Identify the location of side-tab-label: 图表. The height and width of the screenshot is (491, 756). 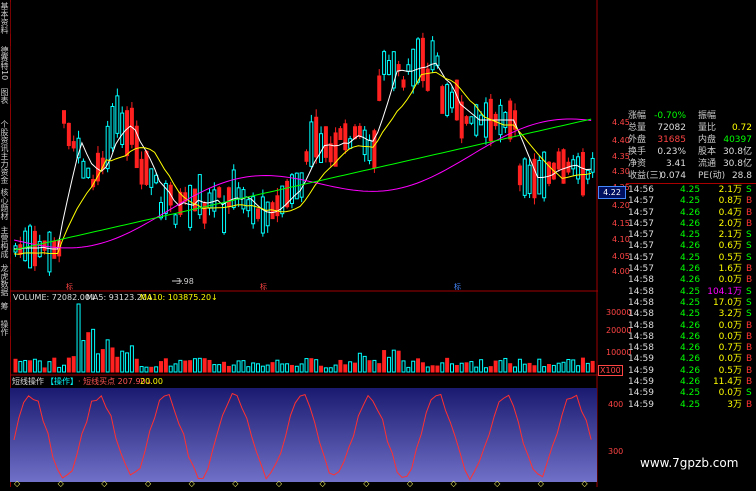
(4, 96).